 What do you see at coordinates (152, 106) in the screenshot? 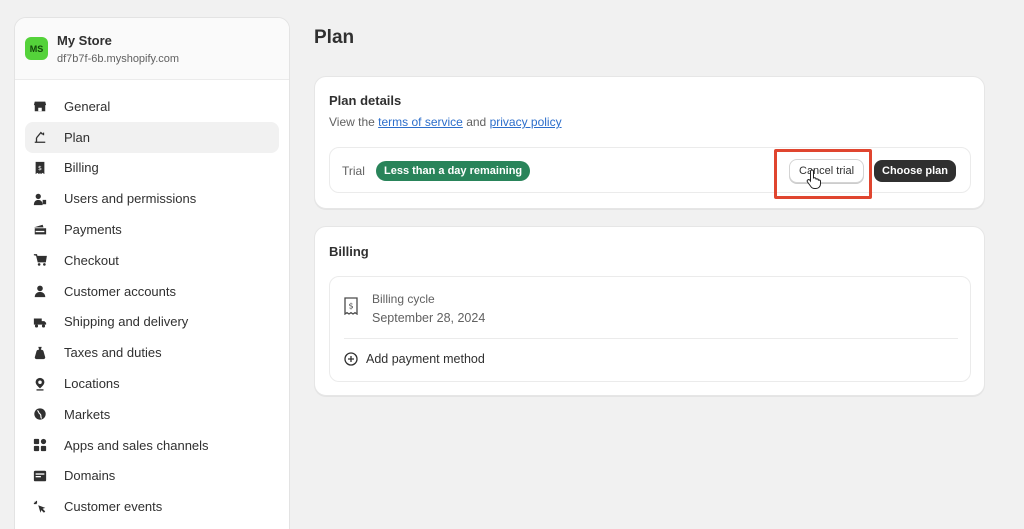
I see `sidebar-item-general: General` at bounding box center [152, 106].